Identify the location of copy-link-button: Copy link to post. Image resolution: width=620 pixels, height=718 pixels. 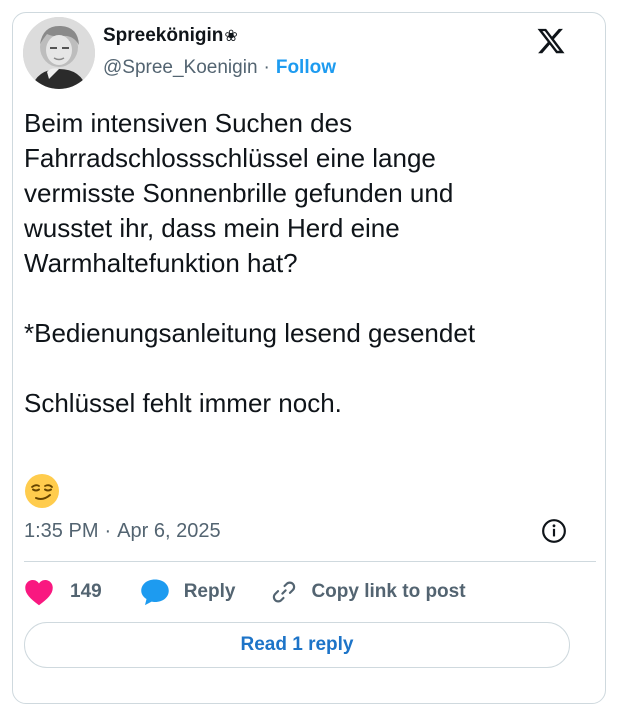
(368, 592).